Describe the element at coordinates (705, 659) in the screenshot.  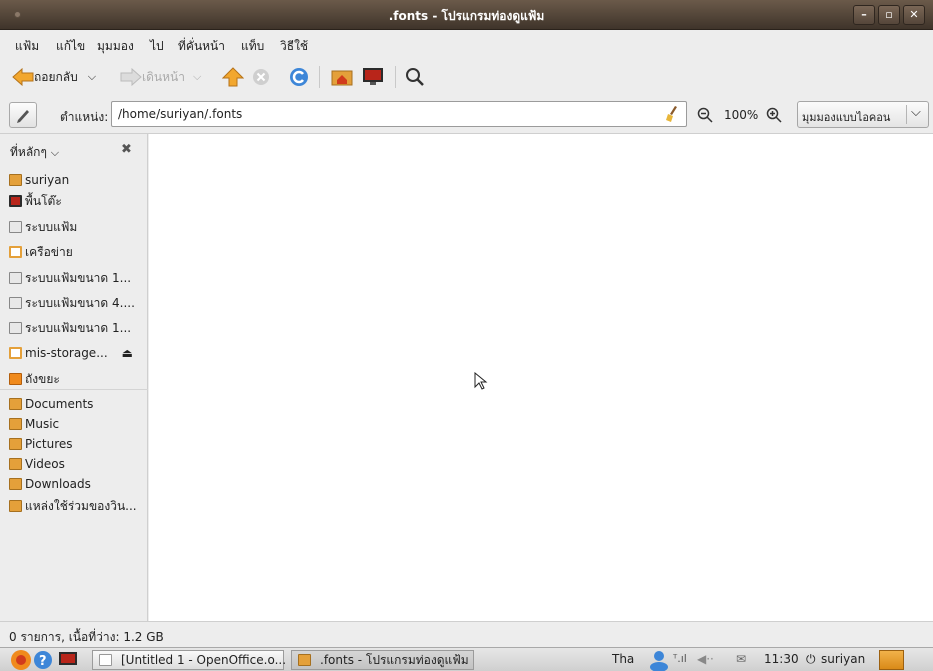
I see `volume-icon: ◀··` at that location.